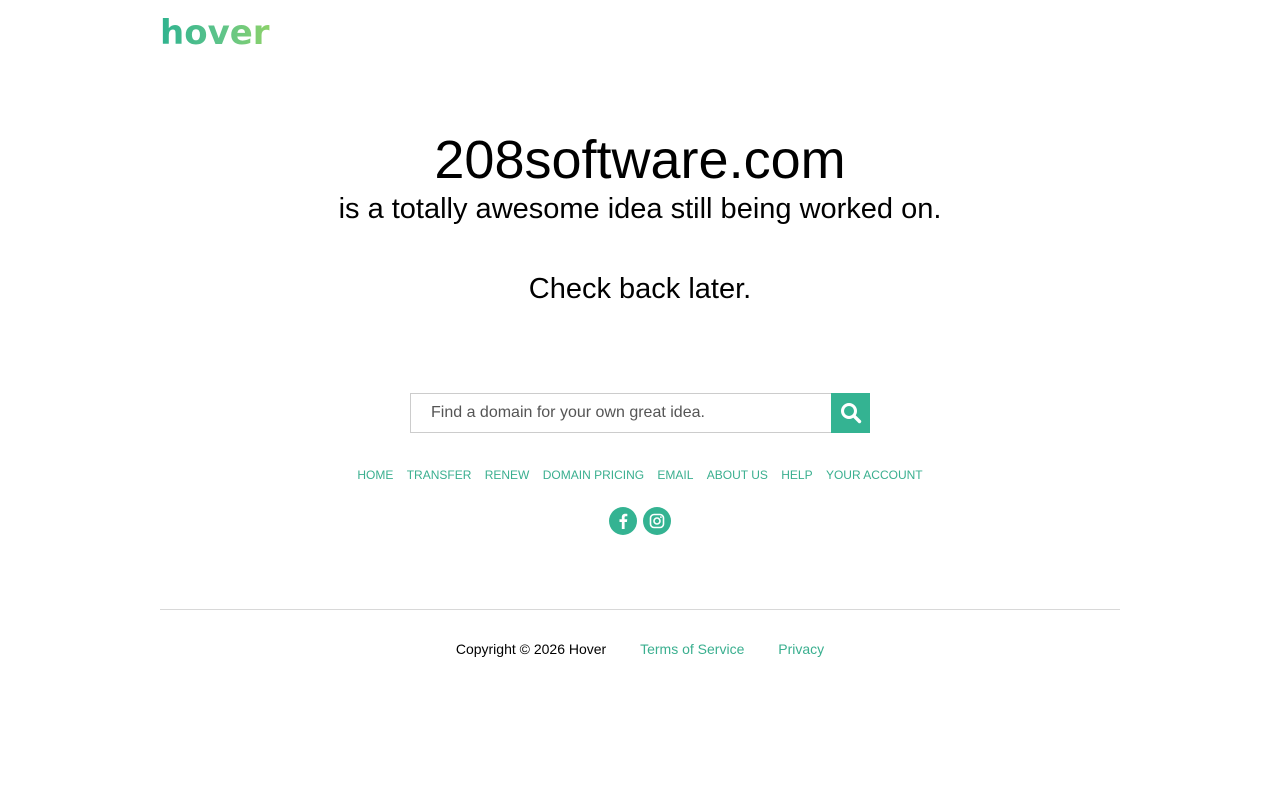  I want to click on domain-search-form, so click(640, 413).